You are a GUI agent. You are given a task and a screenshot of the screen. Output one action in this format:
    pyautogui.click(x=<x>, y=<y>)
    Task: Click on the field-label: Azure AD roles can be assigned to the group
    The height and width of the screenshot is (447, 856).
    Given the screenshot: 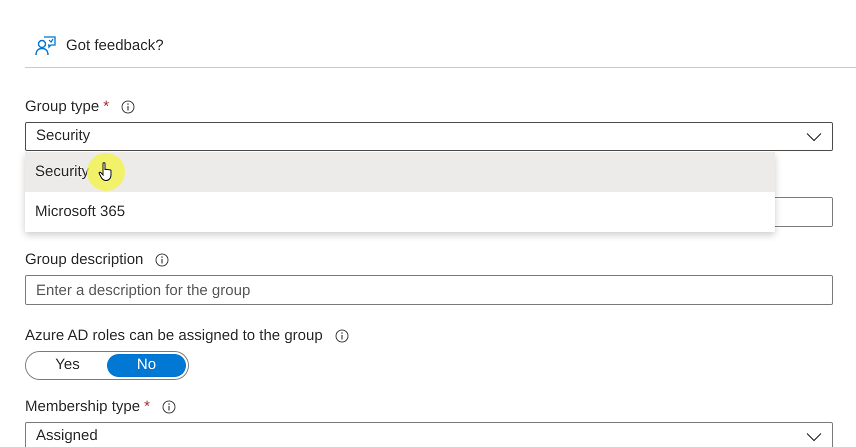 What is the action you would take?
    pyautogui.click(x=174, y=336)
    